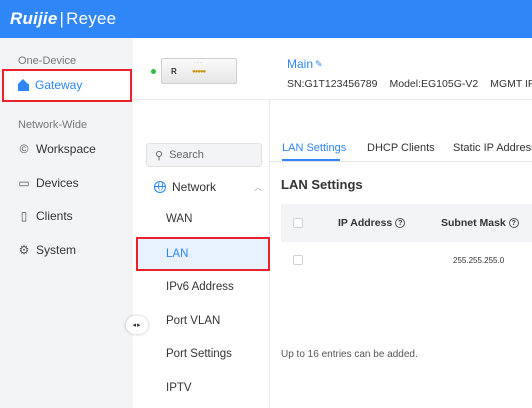  What do you see at coordinates (199, 354) in the screenshot?
I see `subnav-item-port-settings: Port Settings` at bounding box center [199, 354].